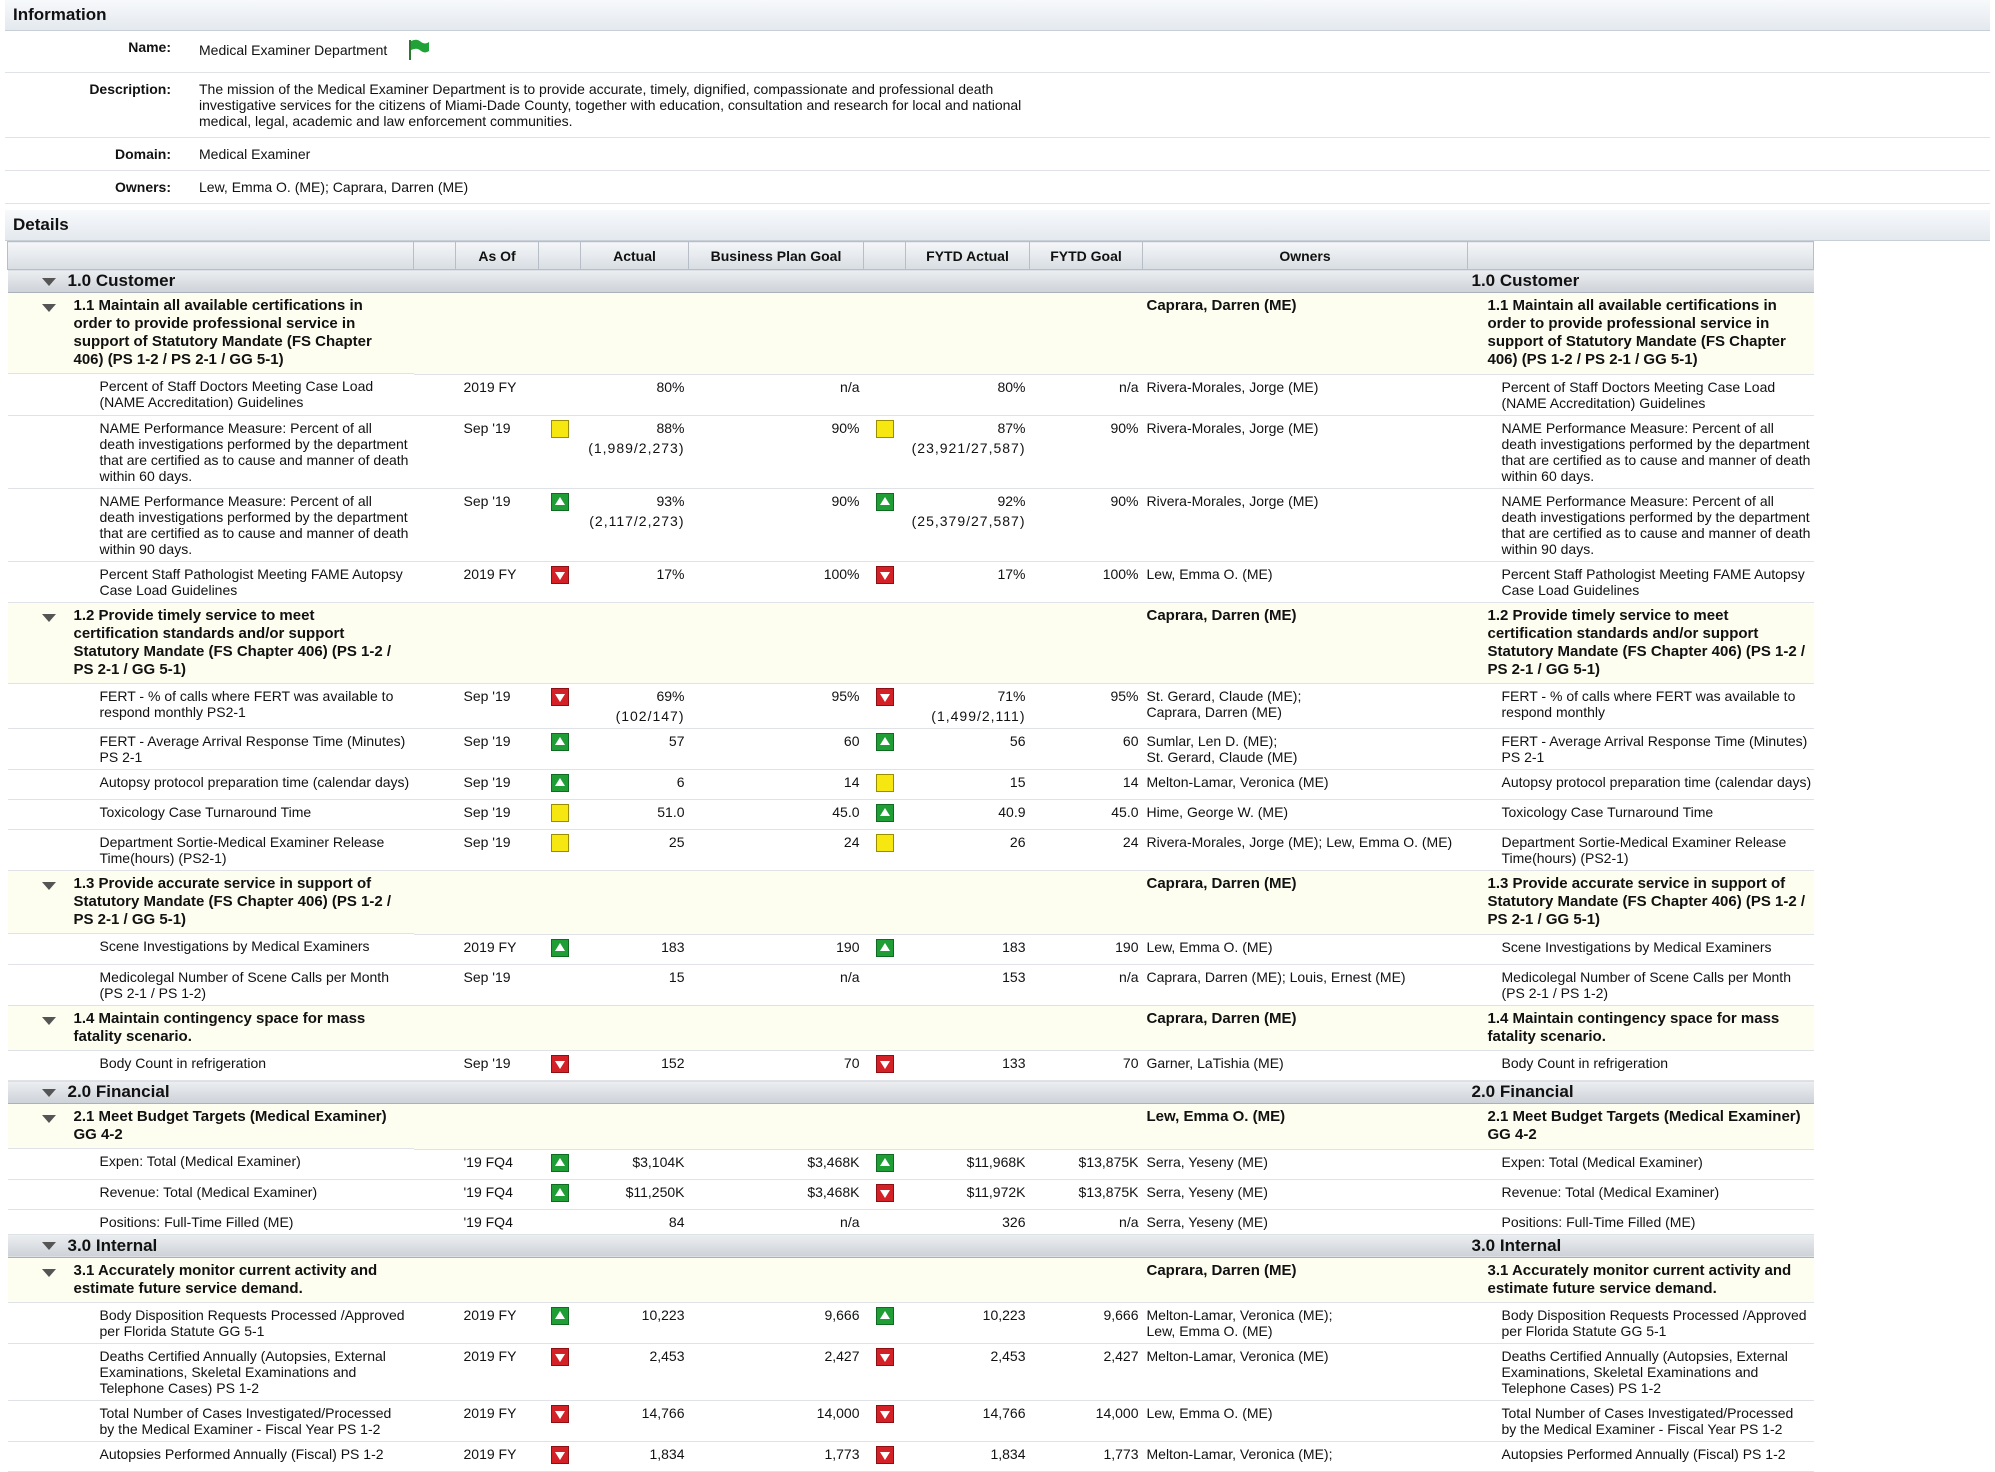 This screenshot has width=1995, height=1472. What do you see at coordinates (1585, 1063) in the screenshot?
I see `measure-description: Body Count in refrigeration` at bounding box center [1585, 1063].